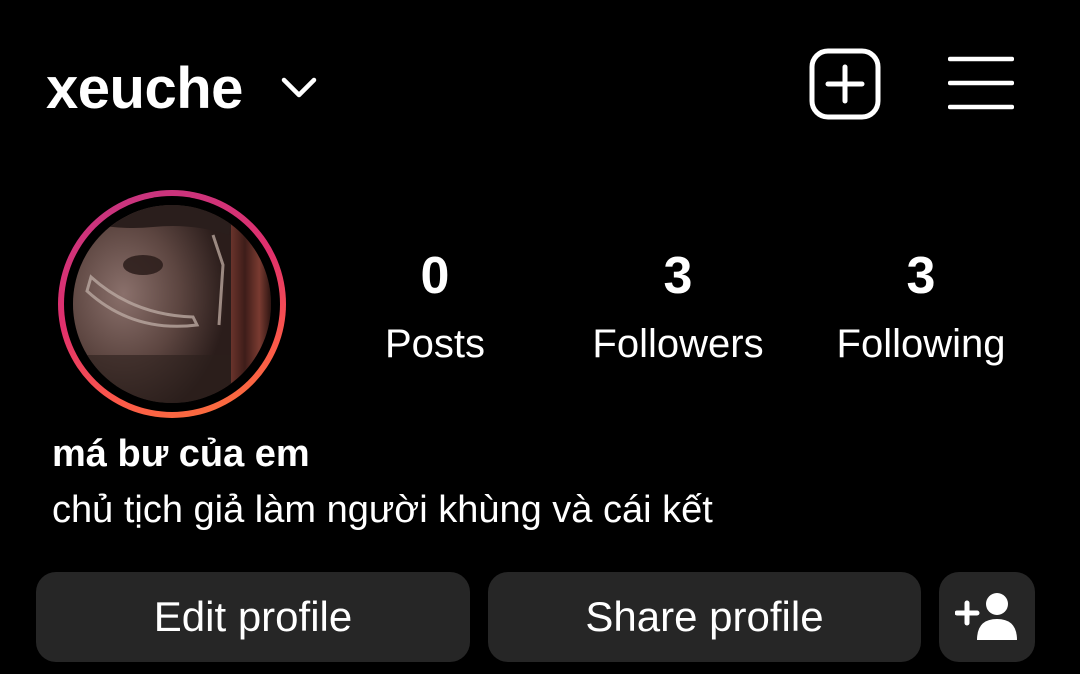 Image resolution: width=1080 pixels, height=674 pixels. What do you see at coordinates (144, 88) in the screenshot?
I see `username: xeuche` at bounding box center [144, 88].